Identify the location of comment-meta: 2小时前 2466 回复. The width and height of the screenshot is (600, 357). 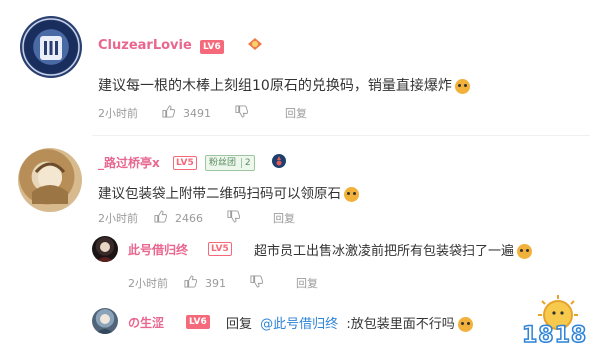
(196, 218).